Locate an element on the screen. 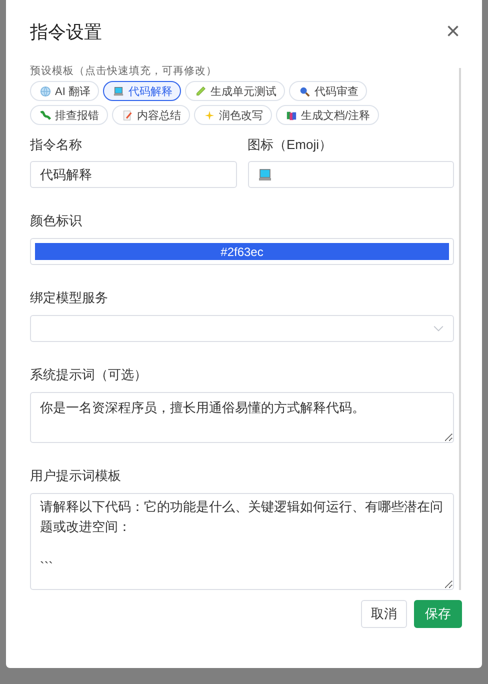  name-input: 代码解释 is located at coordinates (133, 174).